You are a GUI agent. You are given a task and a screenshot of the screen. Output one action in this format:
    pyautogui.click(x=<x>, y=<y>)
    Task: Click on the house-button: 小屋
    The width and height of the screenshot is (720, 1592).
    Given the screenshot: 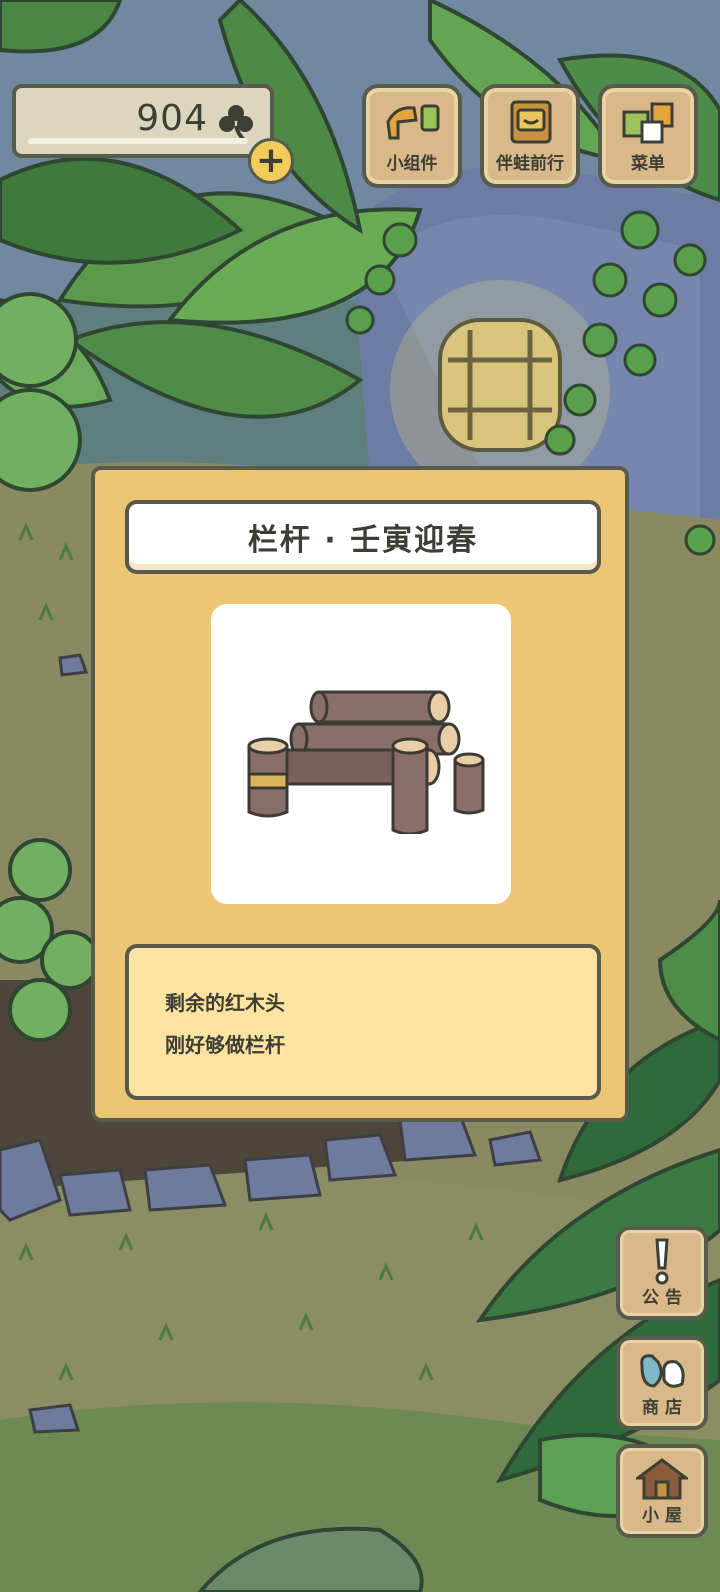 What is the action you would take?
    pyautogui.click(x=662, y=1491)
    